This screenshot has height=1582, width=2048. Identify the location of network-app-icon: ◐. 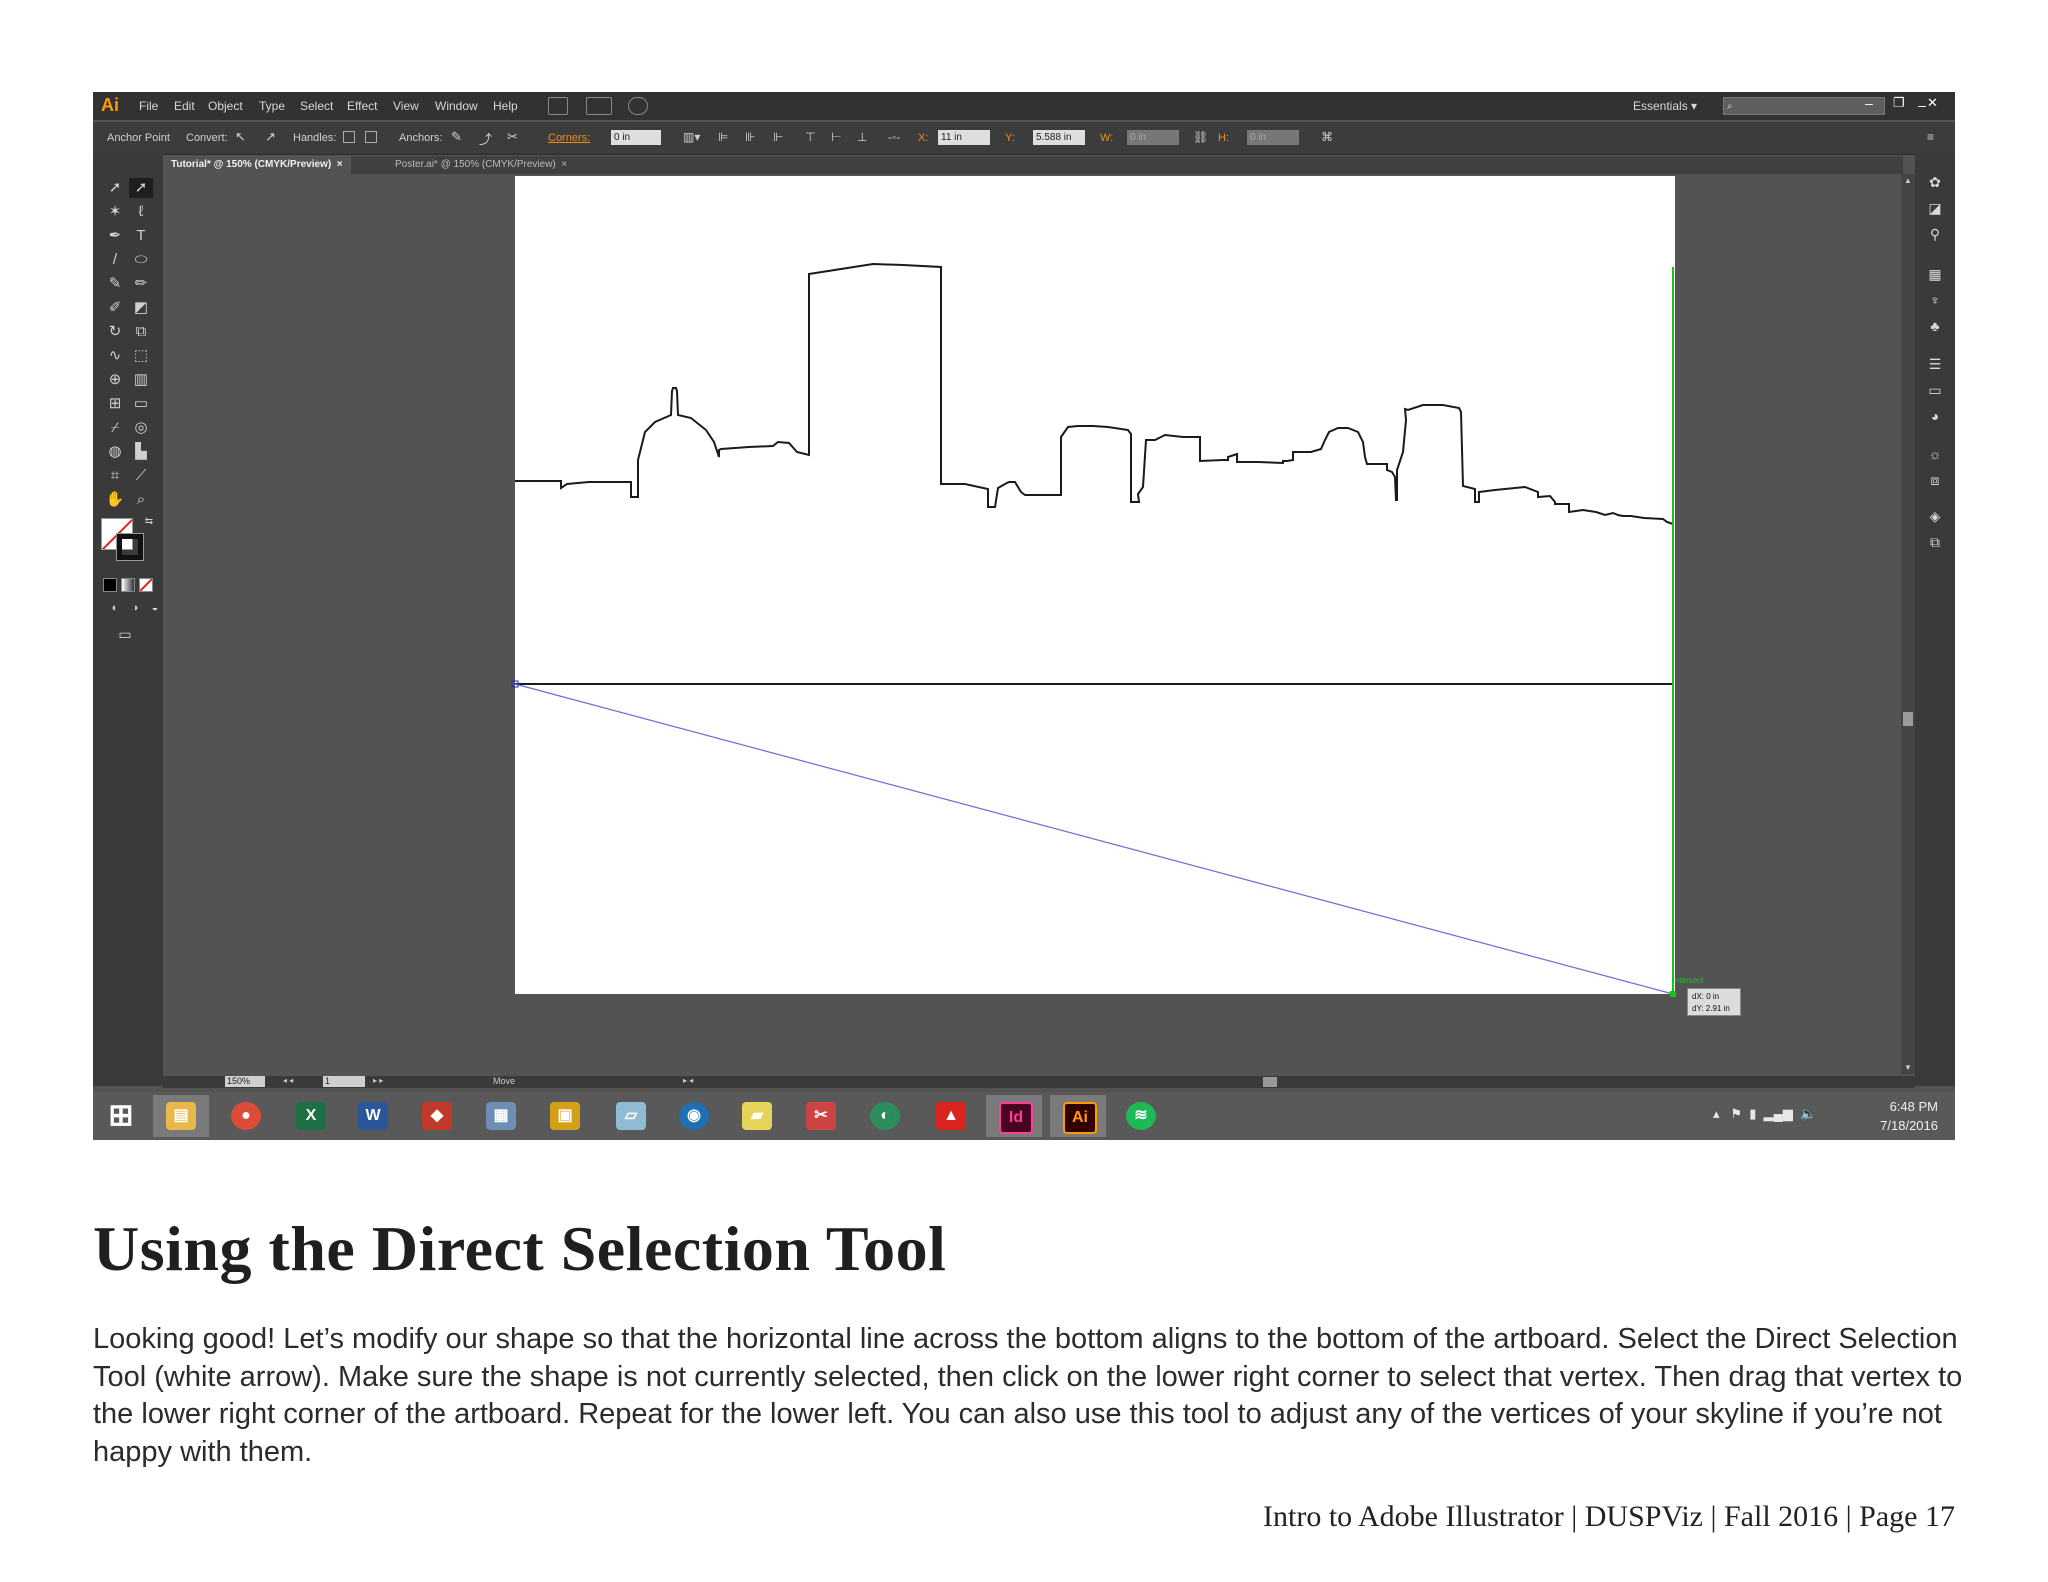
(885, 1116).